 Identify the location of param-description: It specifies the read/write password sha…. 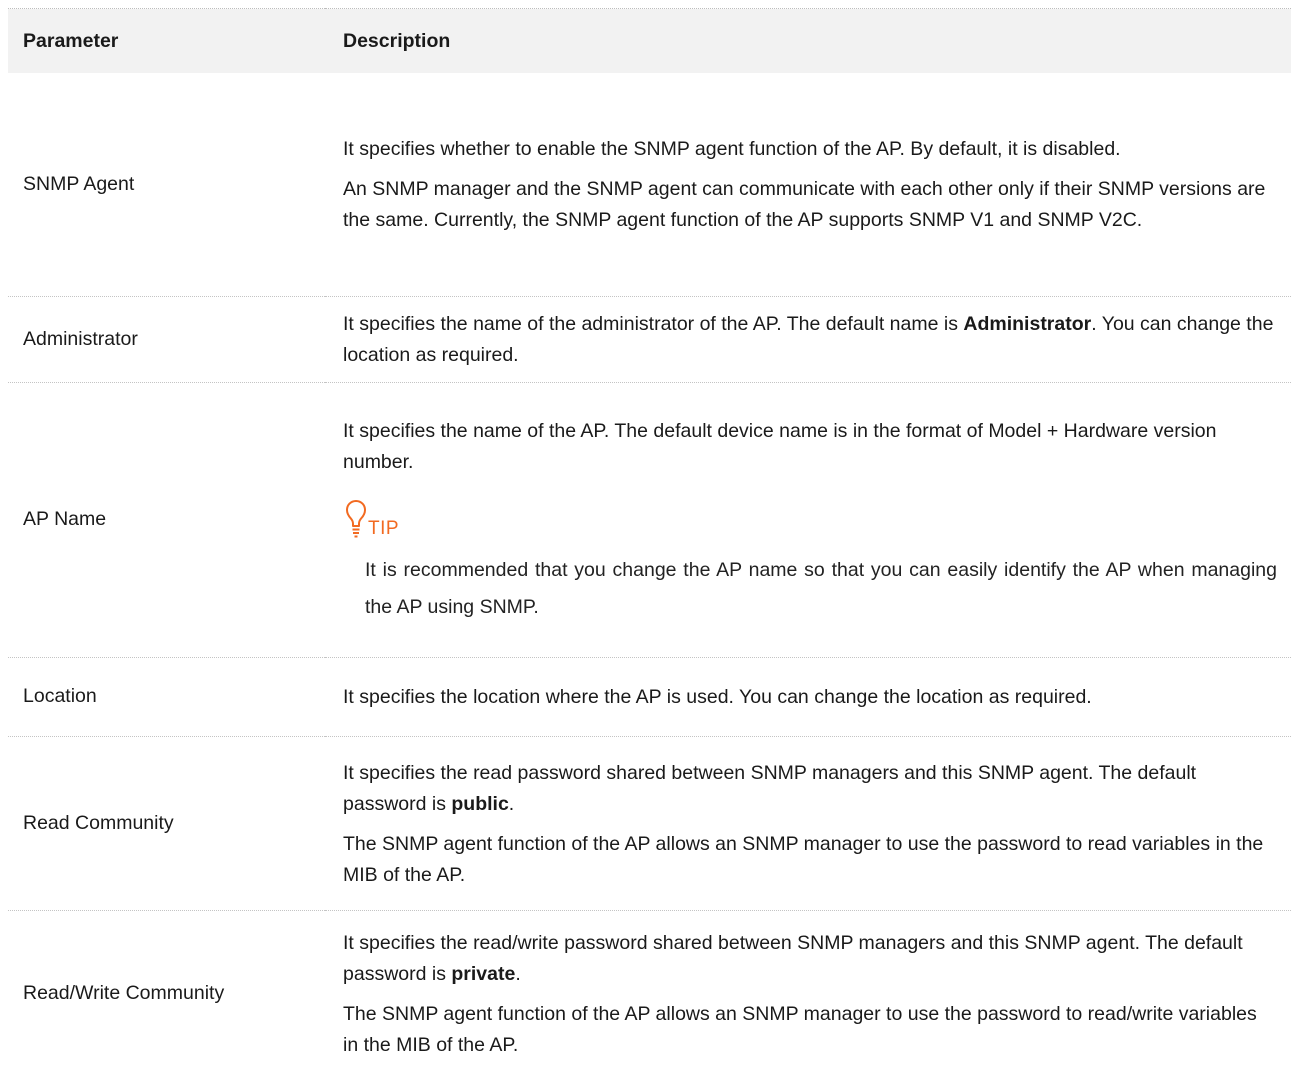
(808, 993).